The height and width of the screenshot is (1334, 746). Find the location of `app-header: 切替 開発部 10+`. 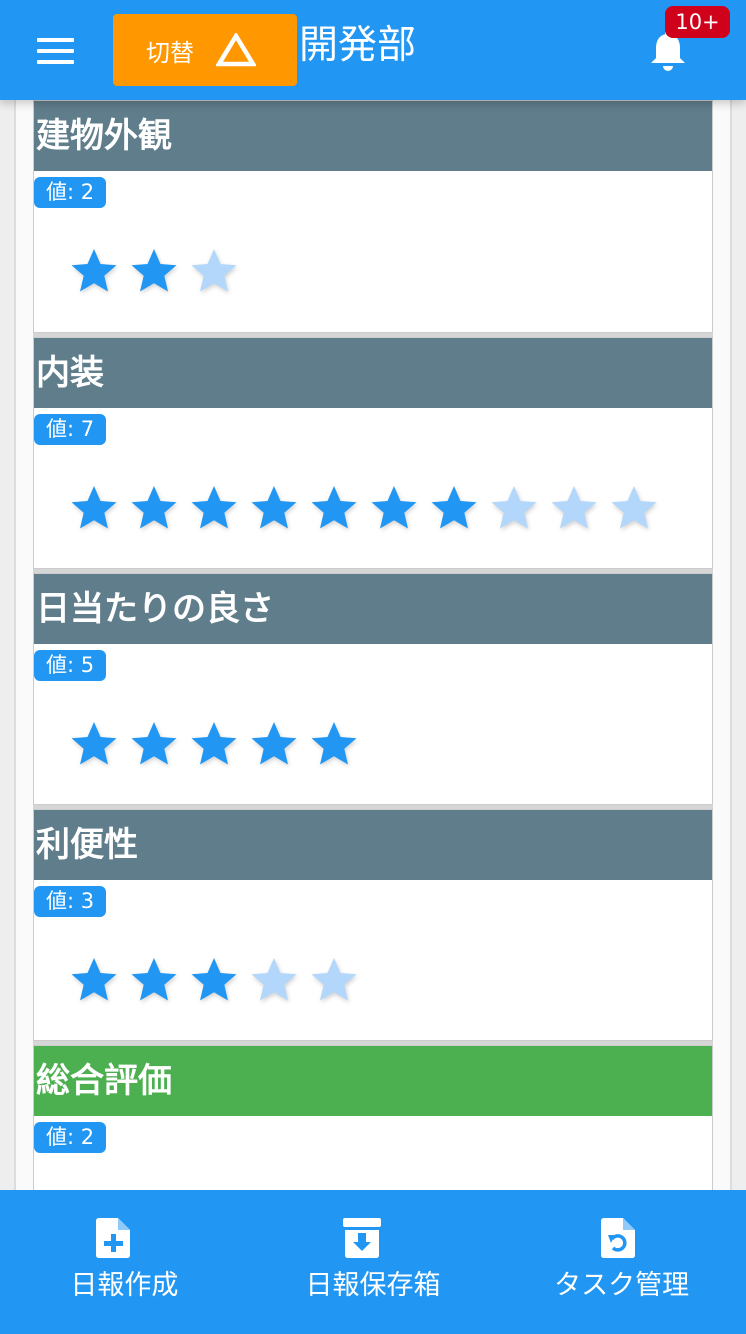

app-header: 切替 開発部 10+ is located at coordinates (373, 50).